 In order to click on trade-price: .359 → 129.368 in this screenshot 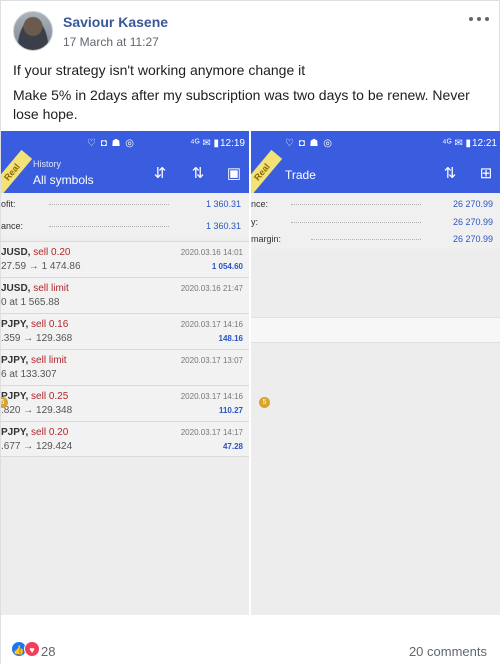, I will do `click(37, 338)`.